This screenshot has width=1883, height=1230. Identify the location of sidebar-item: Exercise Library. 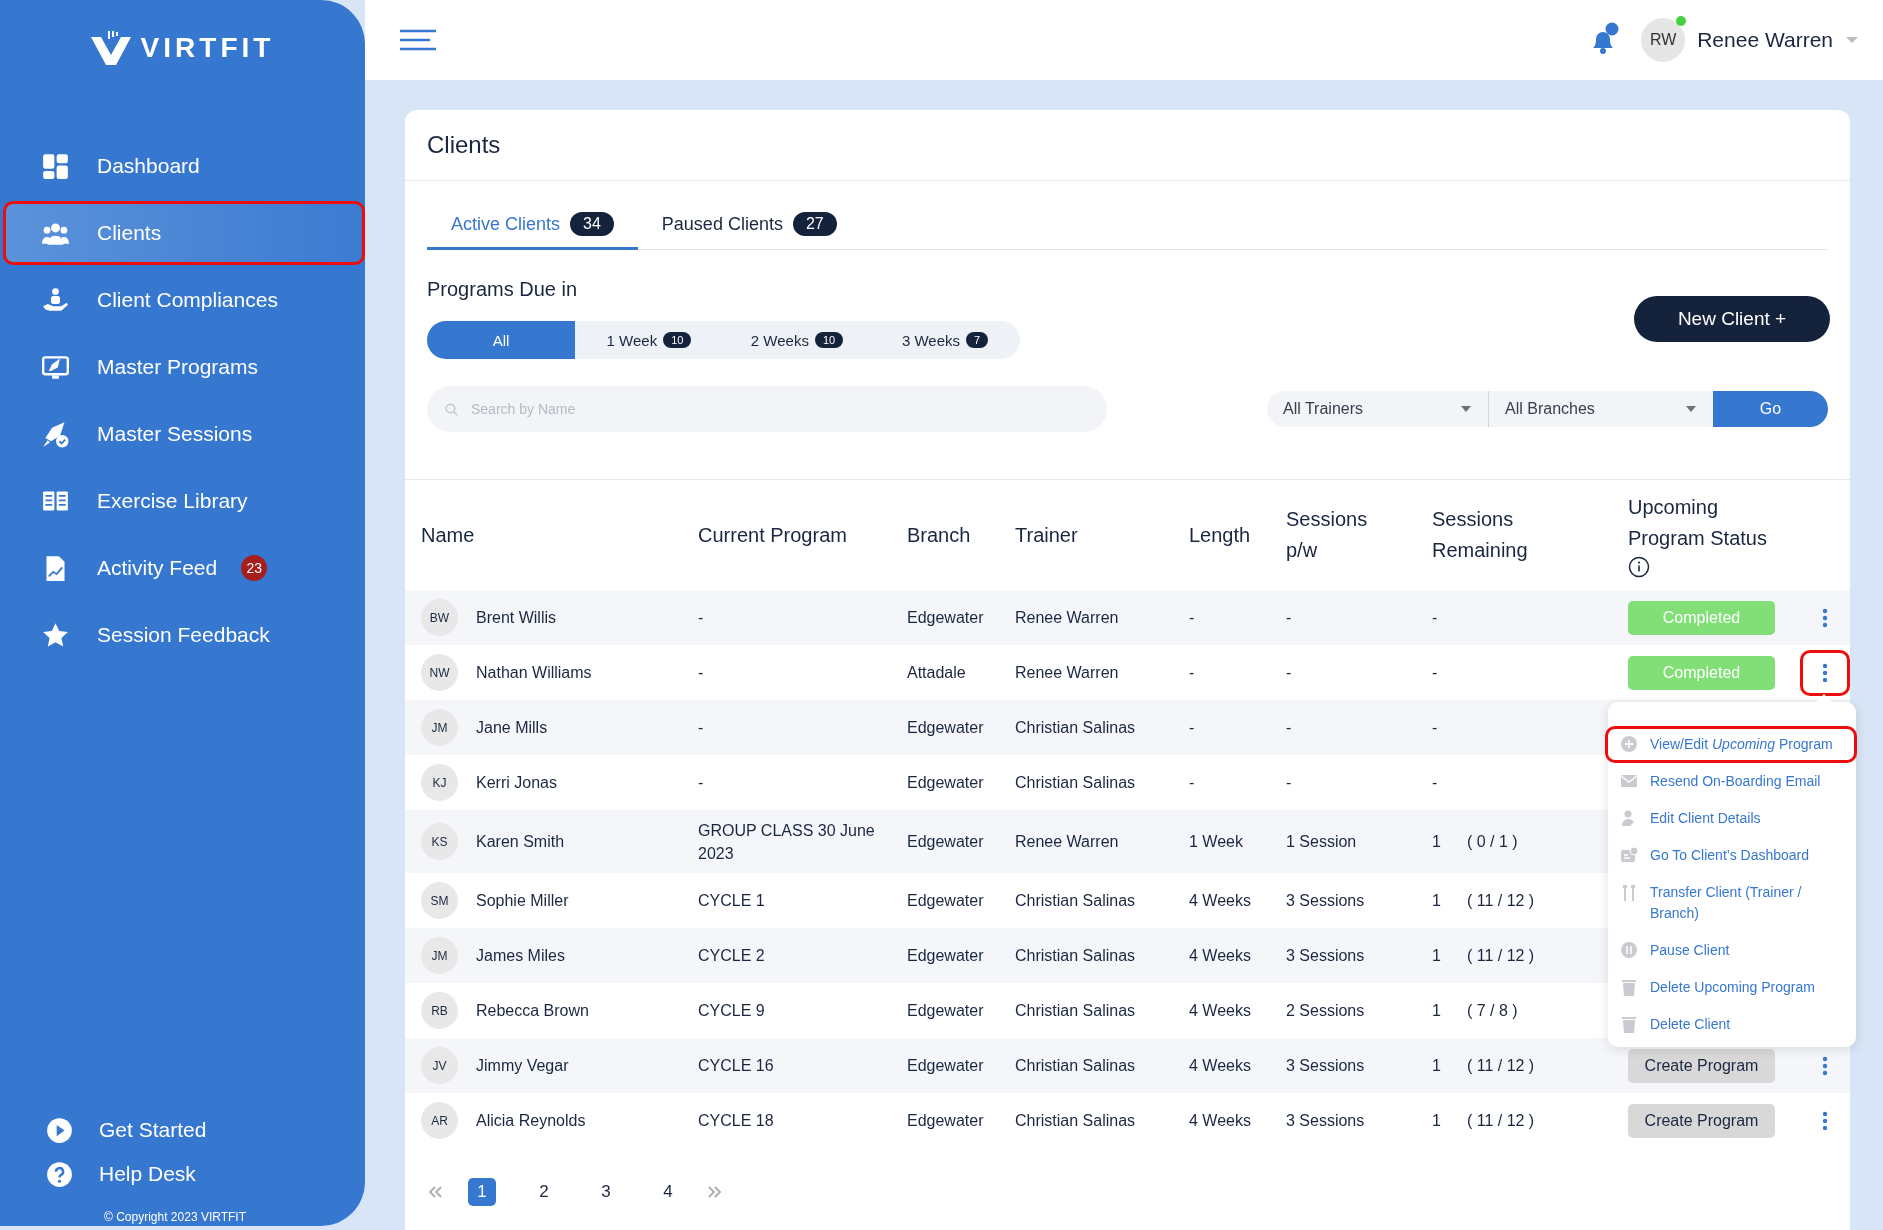
(184, 501).